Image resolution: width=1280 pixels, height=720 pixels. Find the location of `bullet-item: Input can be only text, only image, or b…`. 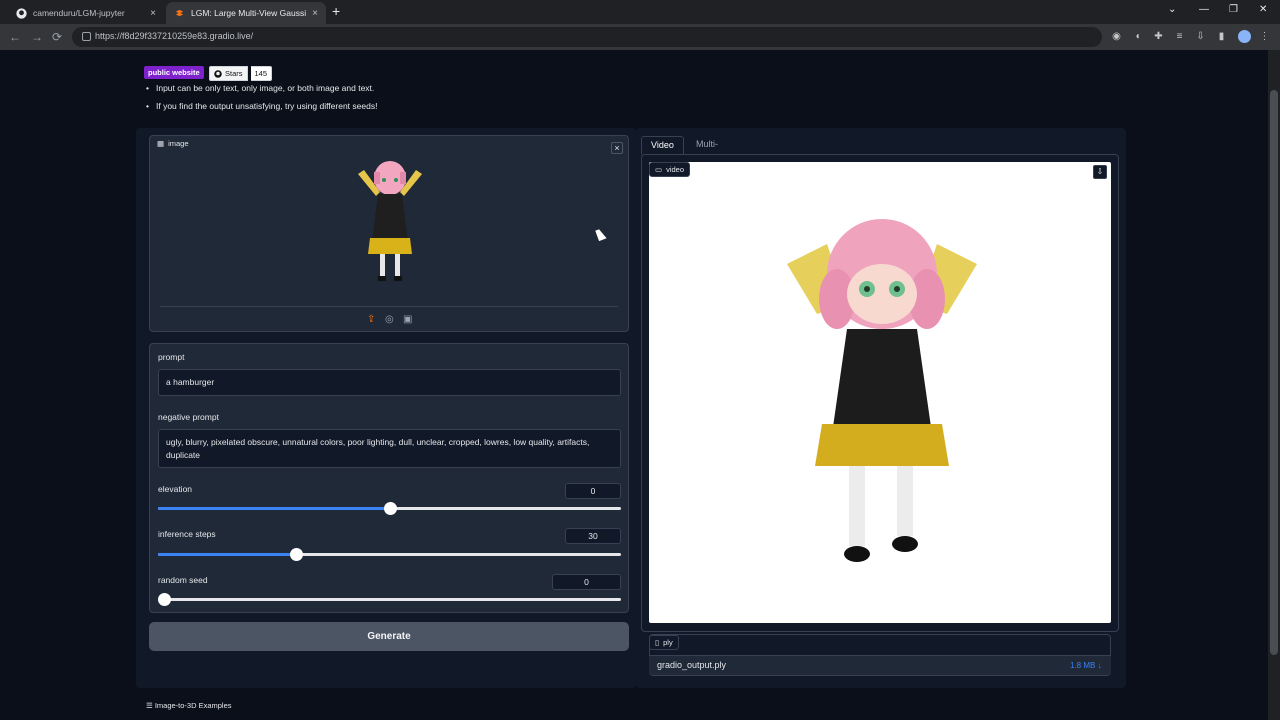

bullet-item: Input can be only text, only image, or b… is located at coordinates (261, 92).